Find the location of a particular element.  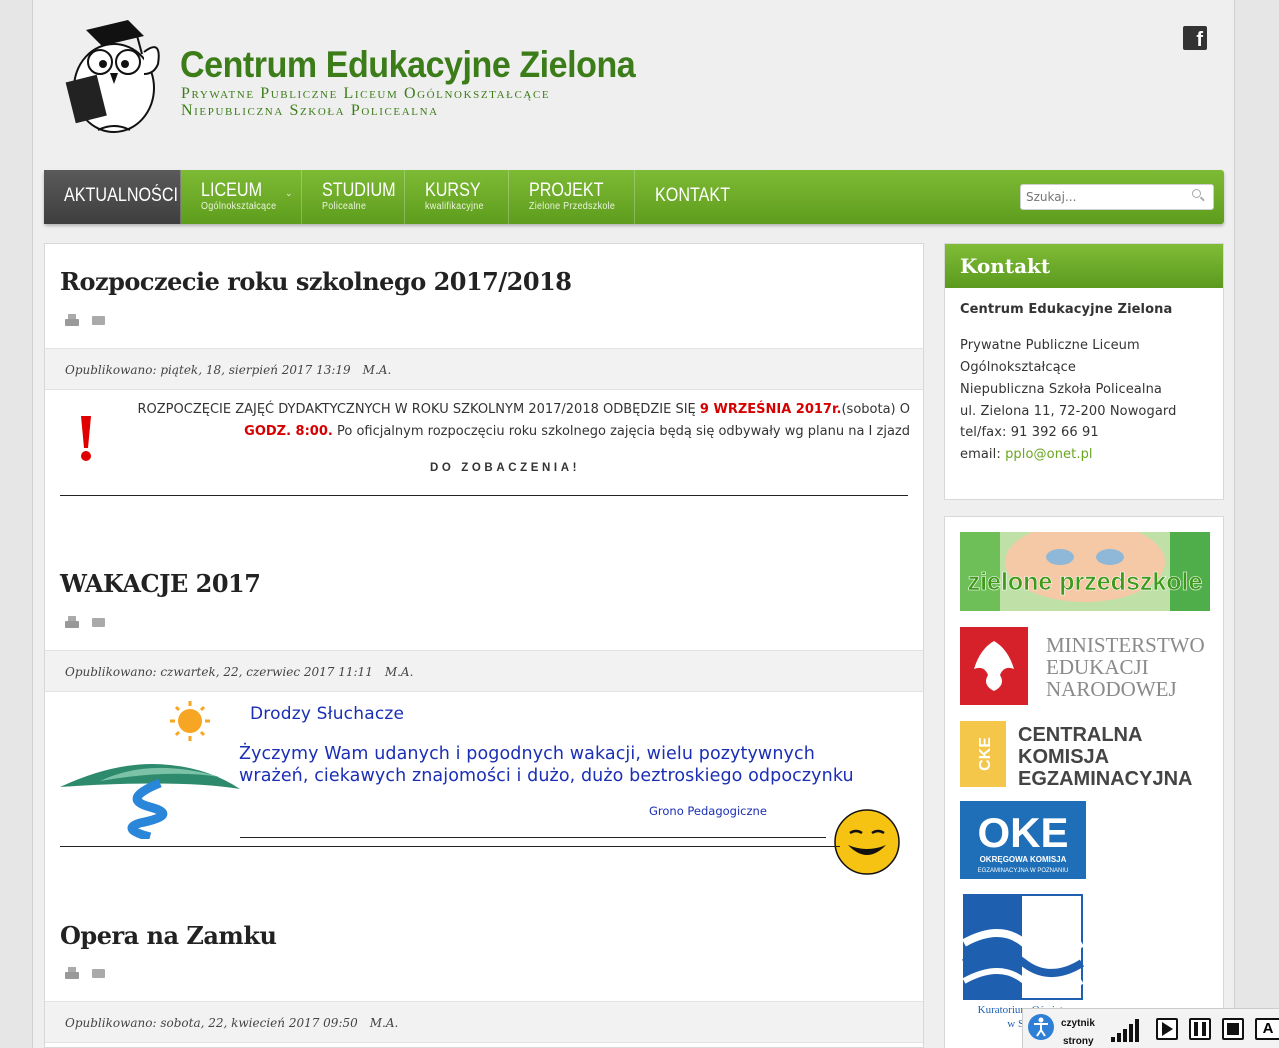

accessibility-icon is located at coordinates (1041, 1027).